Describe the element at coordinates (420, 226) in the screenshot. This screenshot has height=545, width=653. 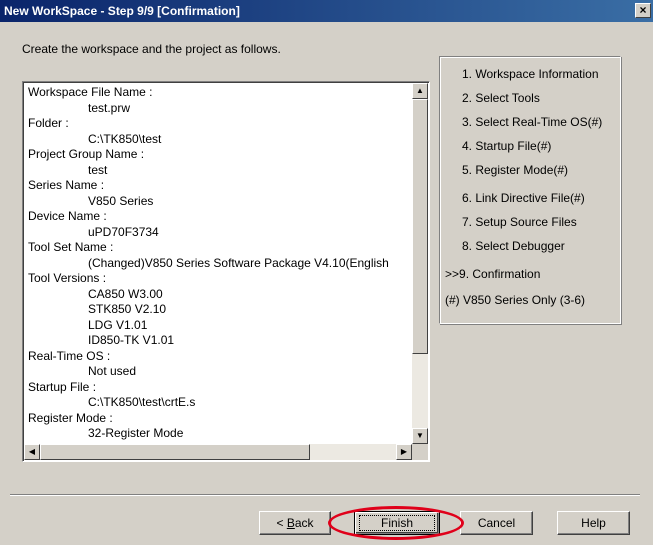
I see `vertical-scroll-thumb` at that location.